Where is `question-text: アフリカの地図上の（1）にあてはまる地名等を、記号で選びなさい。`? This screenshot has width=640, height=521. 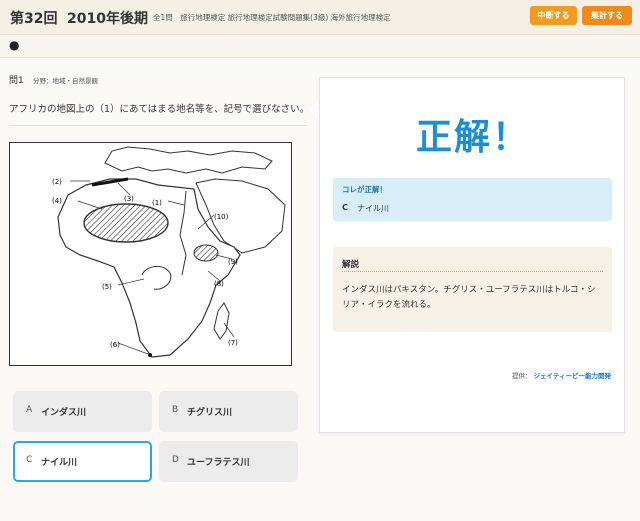
question-text: アフリカの地図上の（1）にあてはまる地名等を、記号で選びなさい。 is located at coordinates (159, 109).